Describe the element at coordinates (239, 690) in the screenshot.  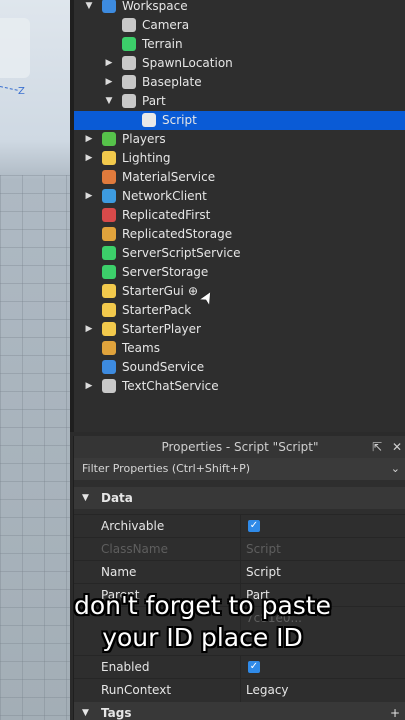
I see `property-row-runcontext: RunContext Legacy` at that location.